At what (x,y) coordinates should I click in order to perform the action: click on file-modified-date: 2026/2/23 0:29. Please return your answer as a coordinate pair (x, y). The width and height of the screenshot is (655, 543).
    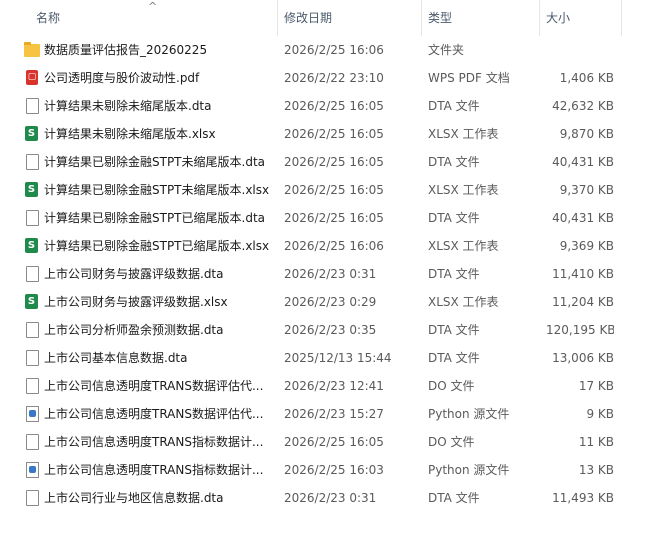
    Looking at the image, I should click on (330, 302).